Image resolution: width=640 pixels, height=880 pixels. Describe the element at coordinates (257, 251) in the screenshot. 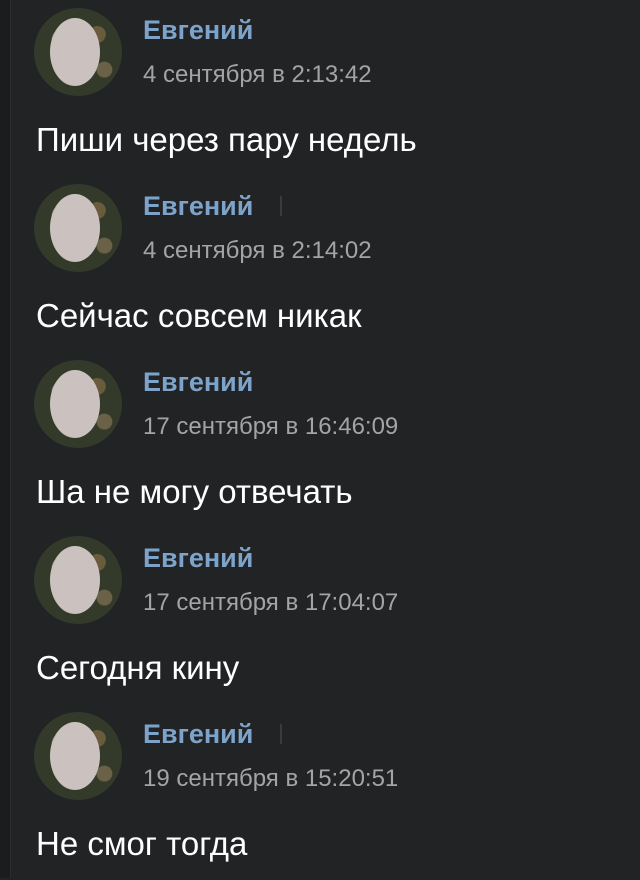

I see `message-timestamp: 4 сентября в 2:14:02` at that location.